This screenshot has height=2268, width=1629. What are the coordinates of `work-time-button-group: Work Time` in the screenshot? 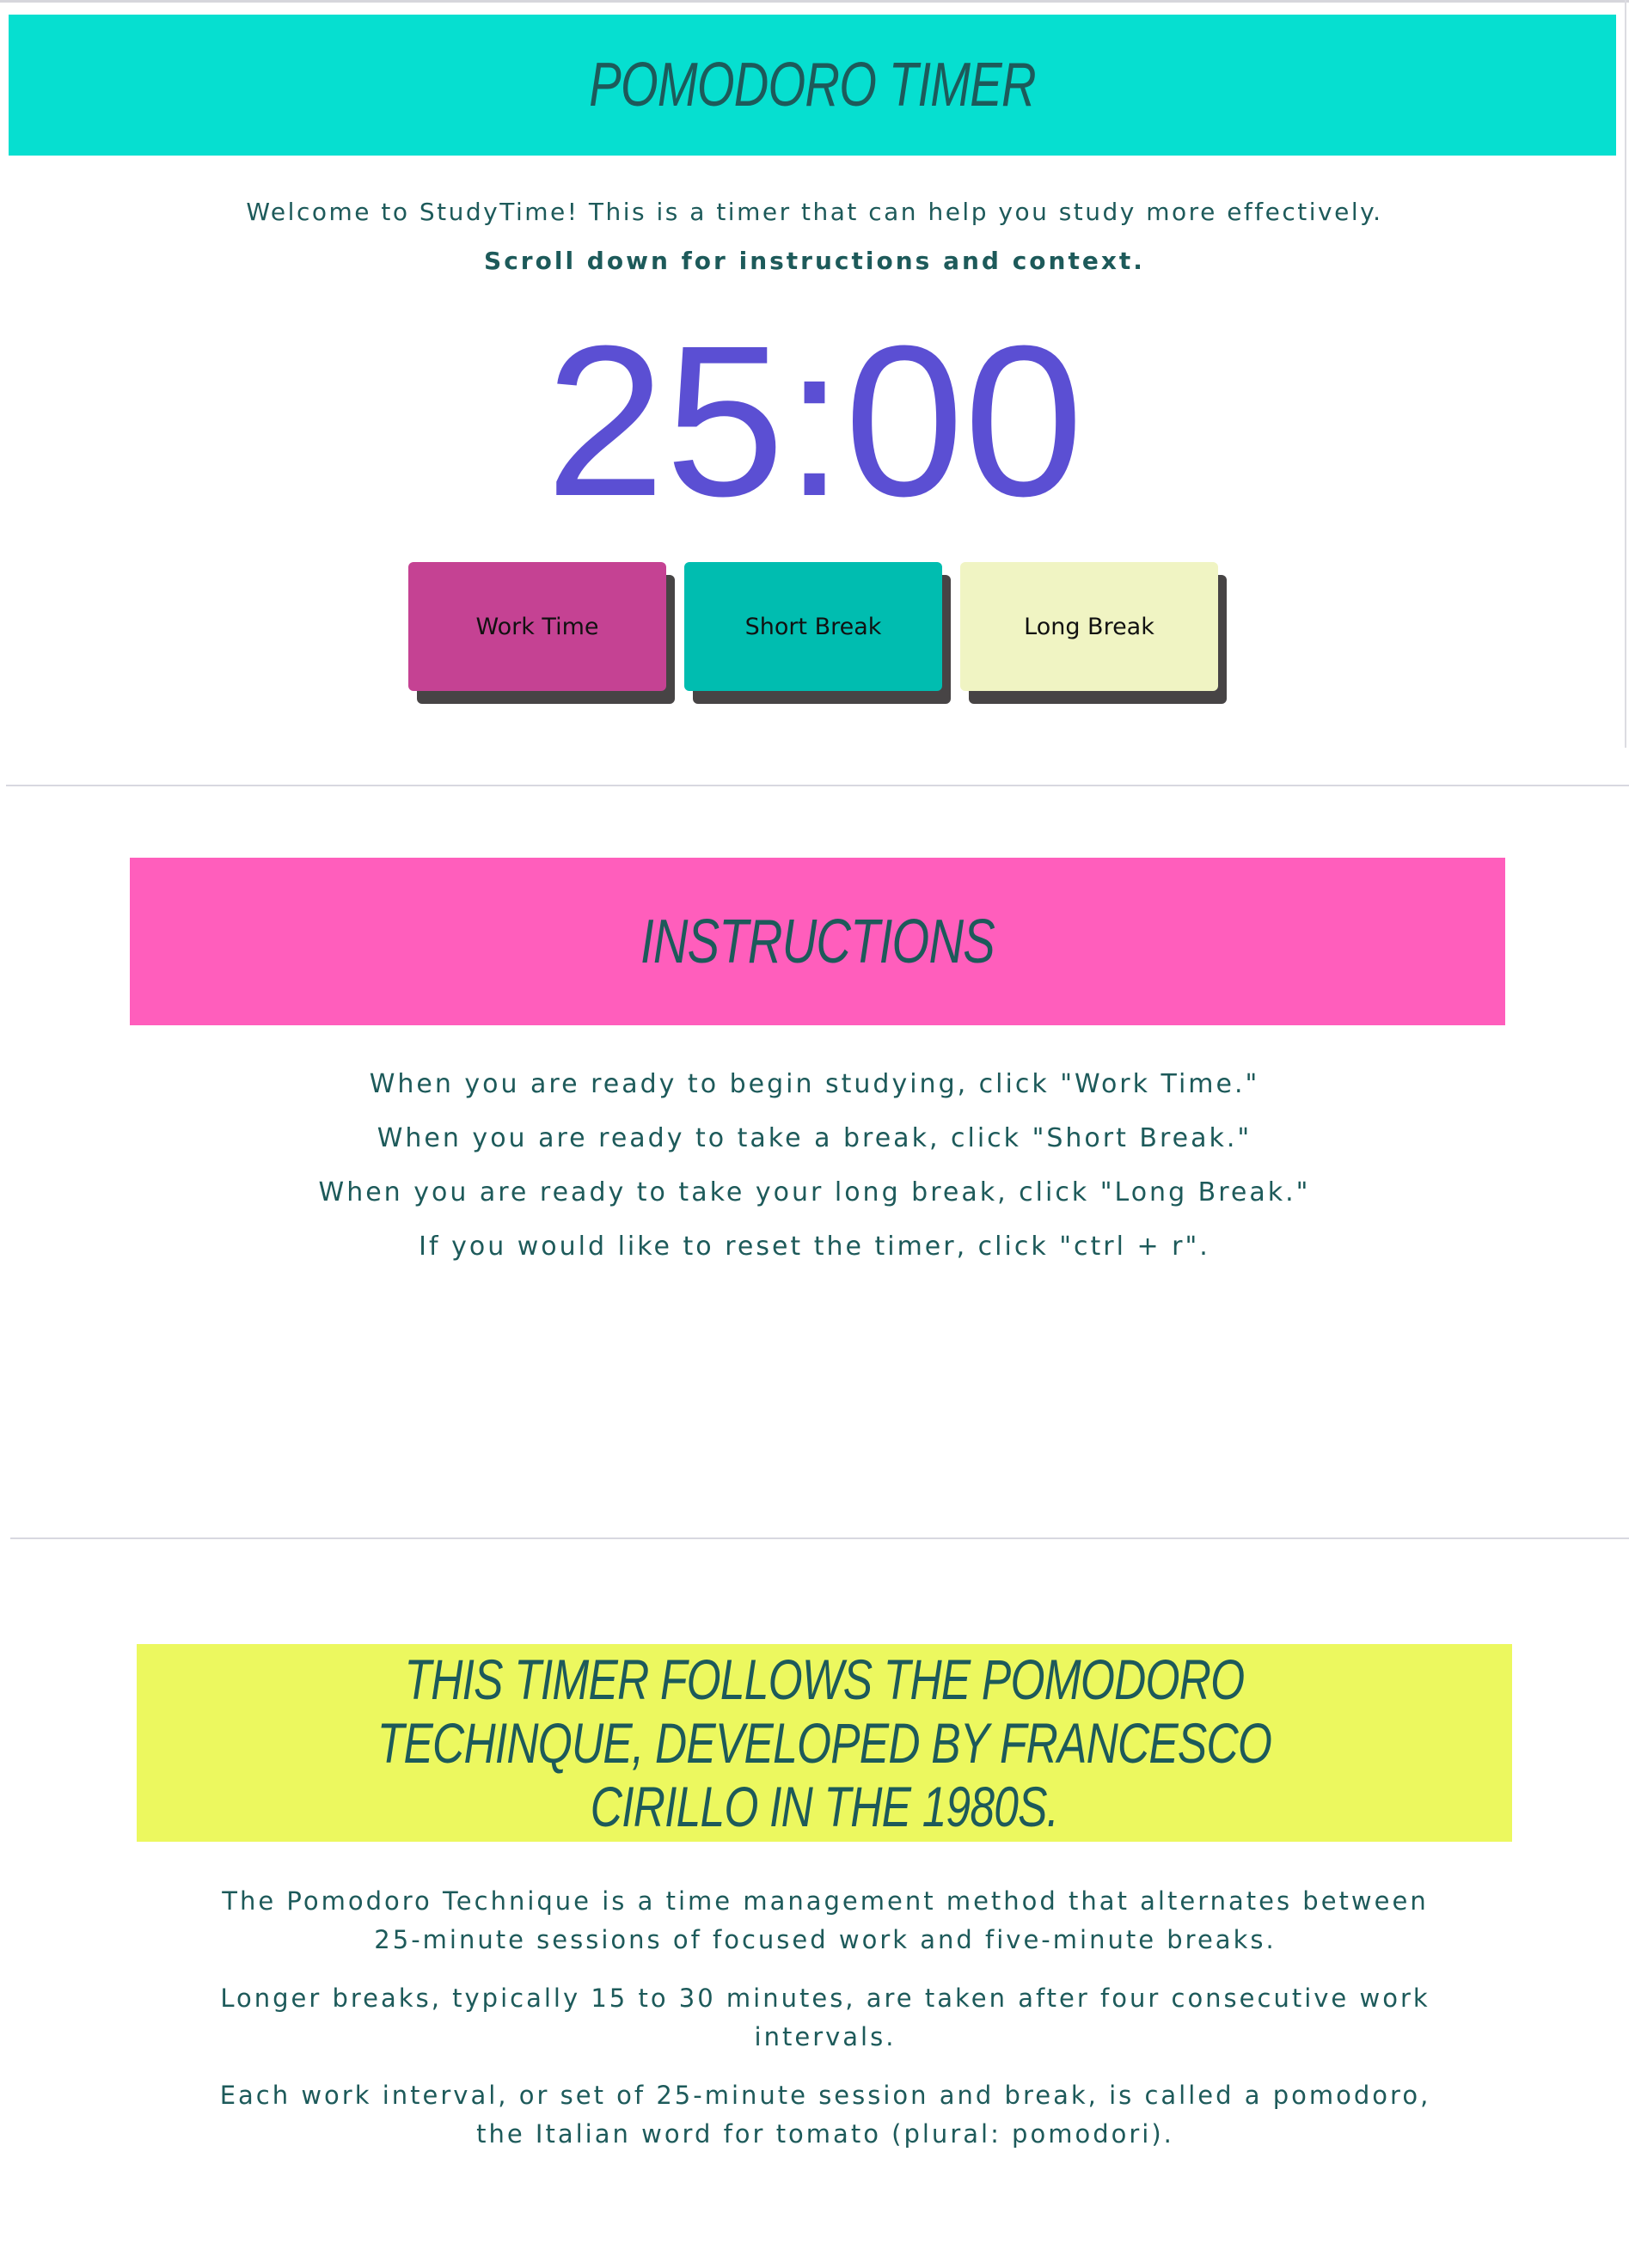 It's located at (541, 633).